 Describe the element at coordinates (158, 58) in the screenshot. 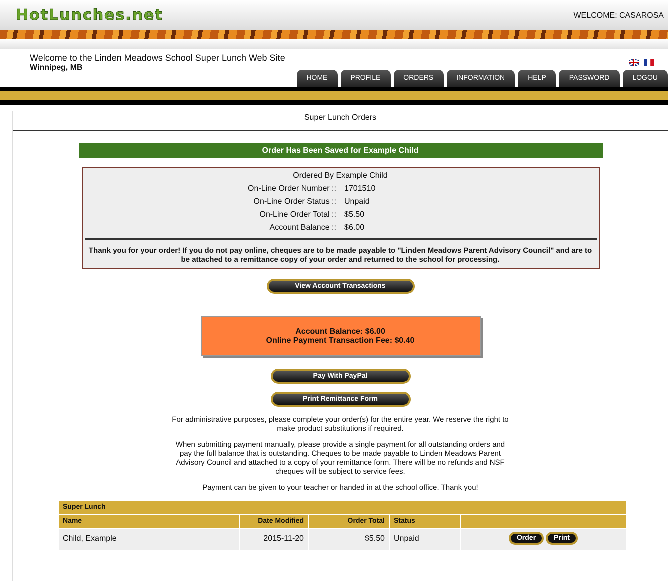

I see `site-title: Welcome to the Linden Meadows School Super Lunch Web Site` at that location.